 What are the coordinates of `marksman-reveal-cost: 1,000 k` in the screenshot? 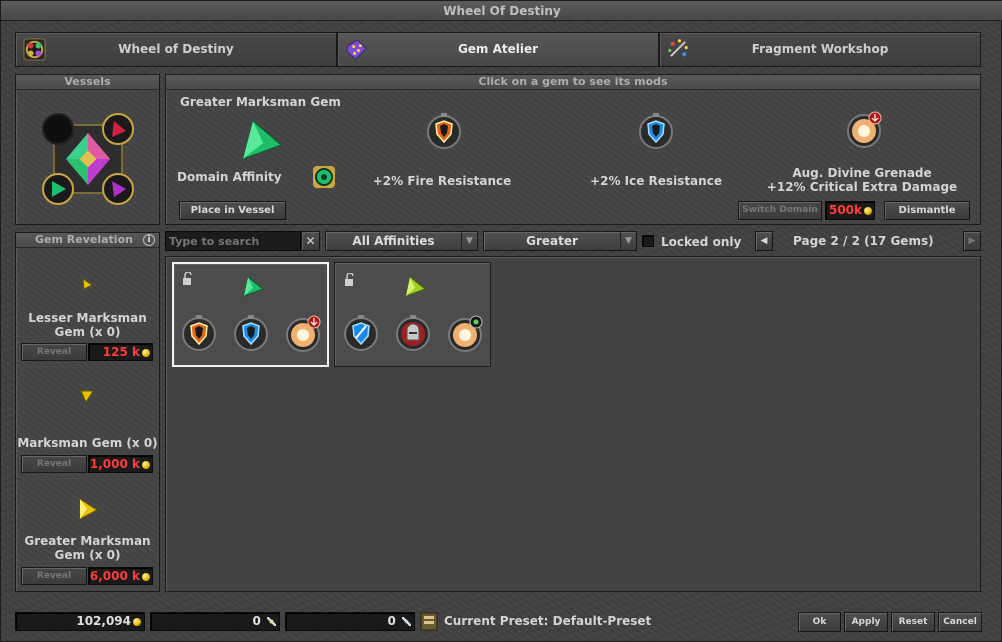 It's located at (120, 464).